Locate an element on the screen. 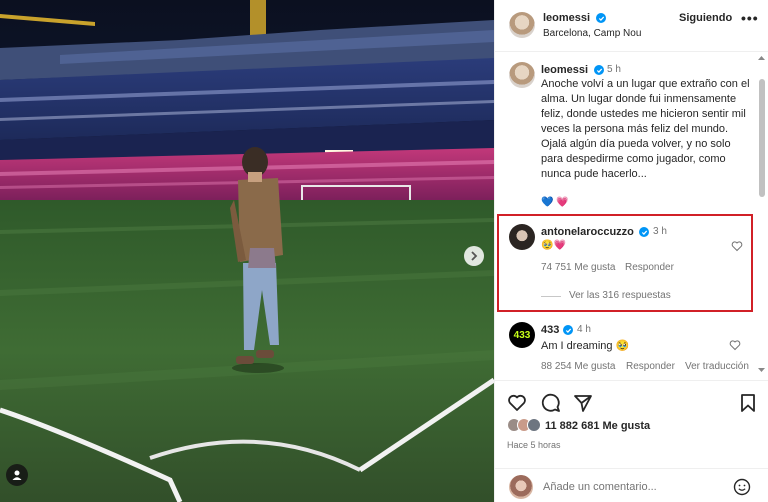 This screenshot has width=768, height=502. comment-text: Am I dreaming 🥹 is located at coordinates (585, 346).